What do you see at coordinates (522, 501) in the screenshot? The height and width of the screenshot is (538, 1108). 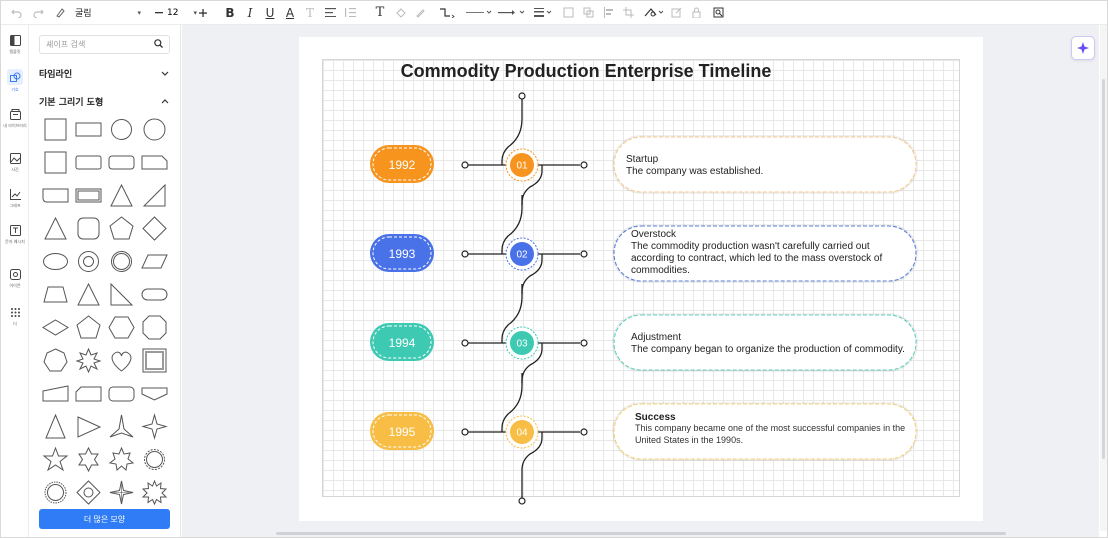 I see `timeline-end-node` at bounding box center [522, 501].